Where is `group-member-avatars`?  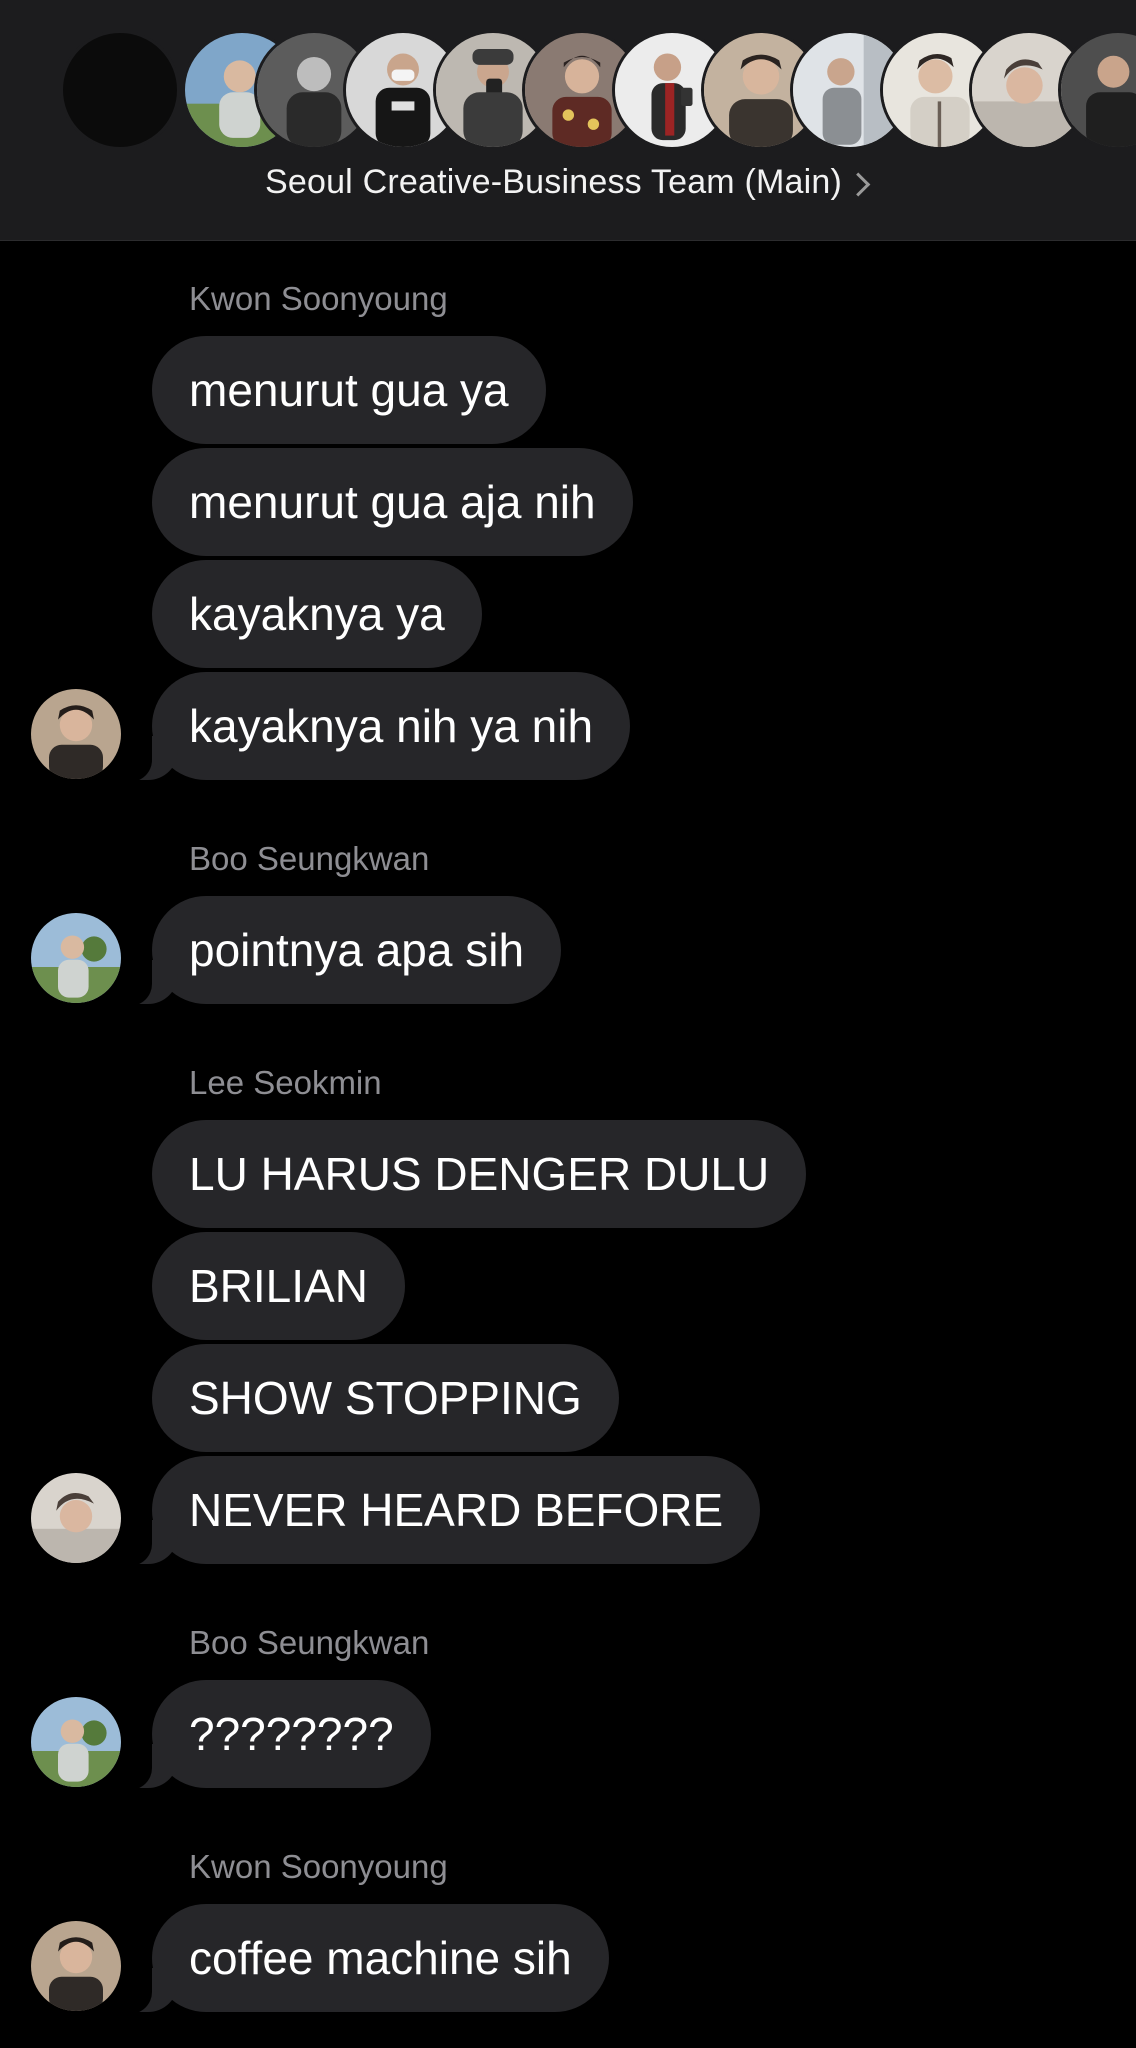
group-member-avatars is located at coordinates (568, 91).